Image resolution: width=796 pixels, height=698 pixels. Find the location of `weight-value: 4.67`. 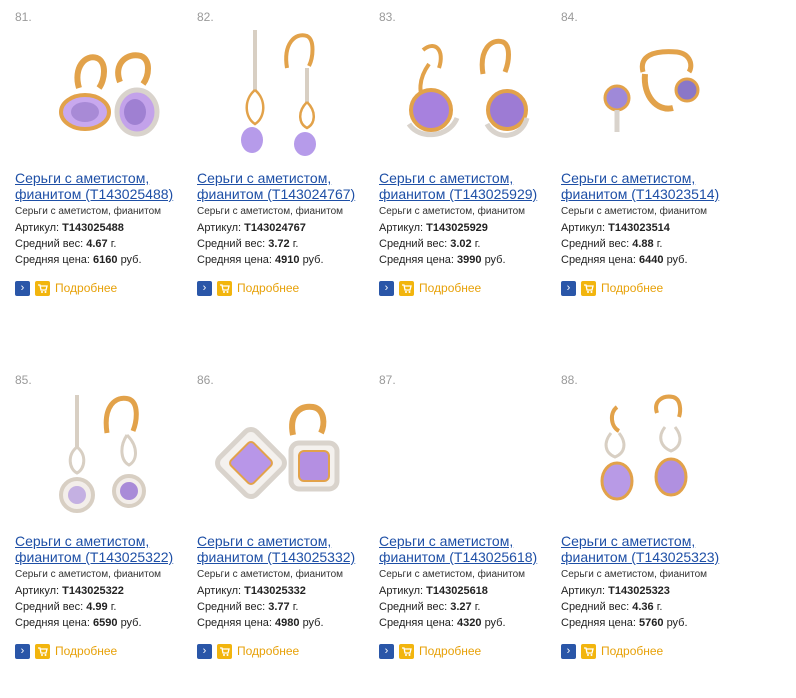

weight-value: 4.67 is located at coordinates (97, 244).